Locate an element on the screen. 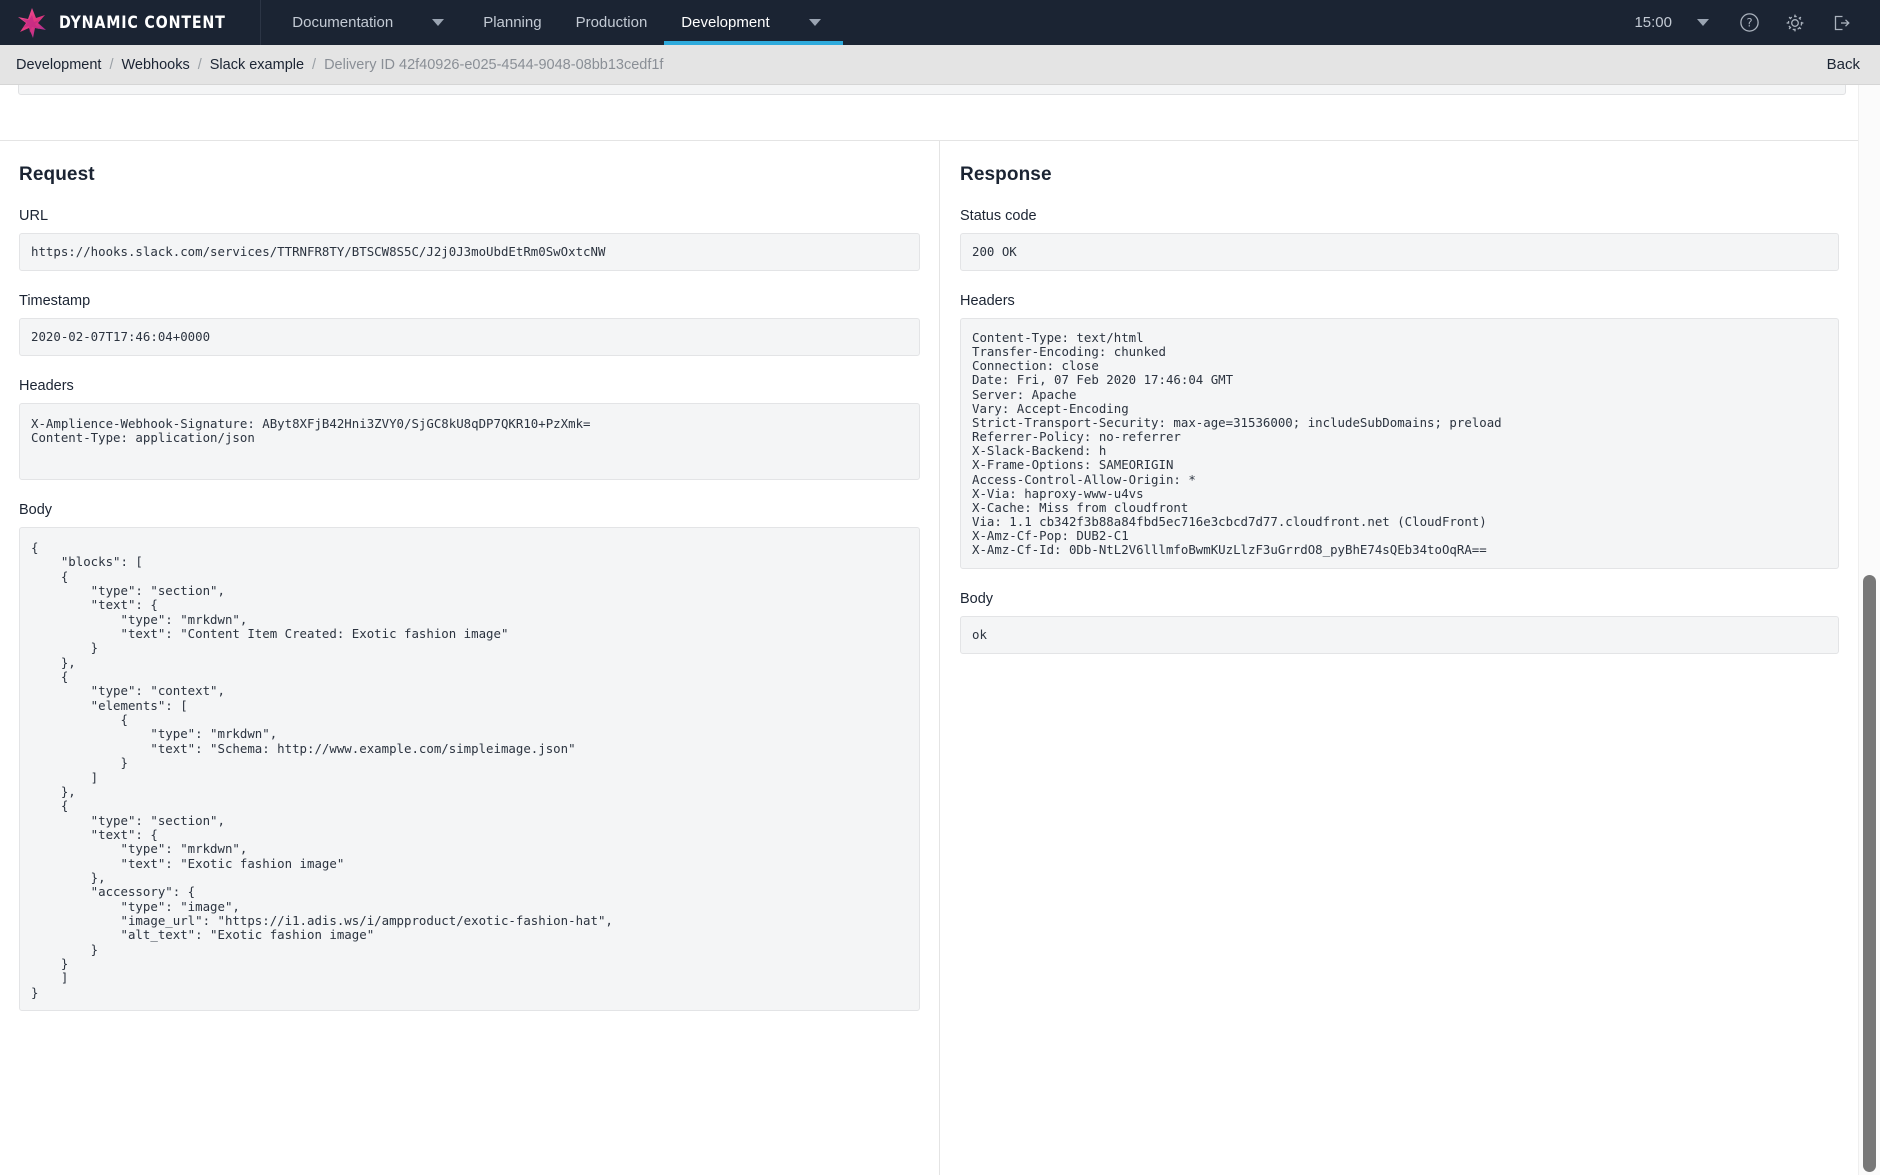 This screenshot has height=1175, width=1880. nav-group-documentation: Documentation is located at coordinates (370, 22).